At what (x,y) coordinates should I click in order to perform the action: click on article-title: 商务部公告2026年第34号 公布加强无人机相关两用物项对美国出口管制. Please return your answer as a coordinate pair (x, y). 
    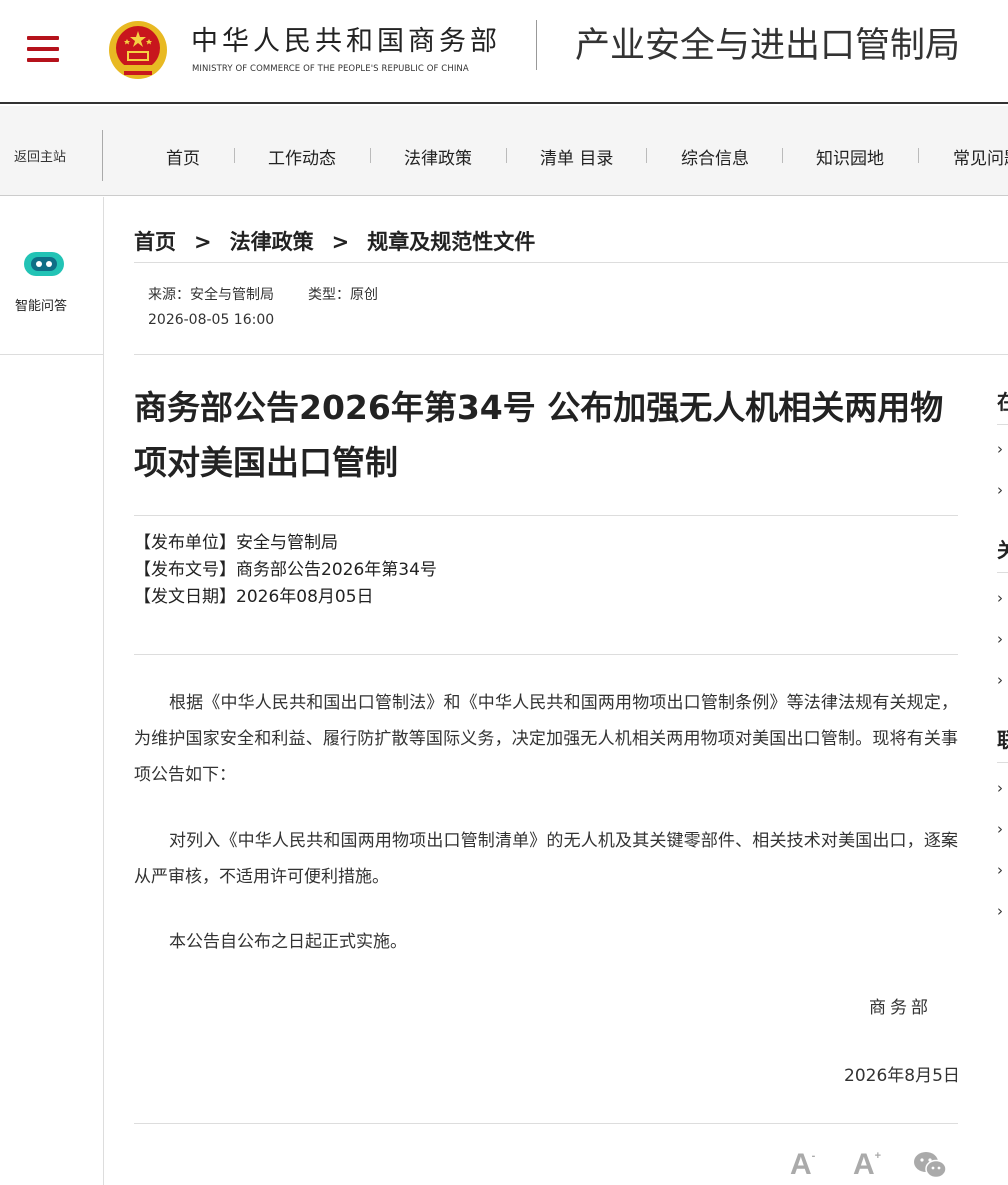
    Looking at the image, I should click on (539, 435).